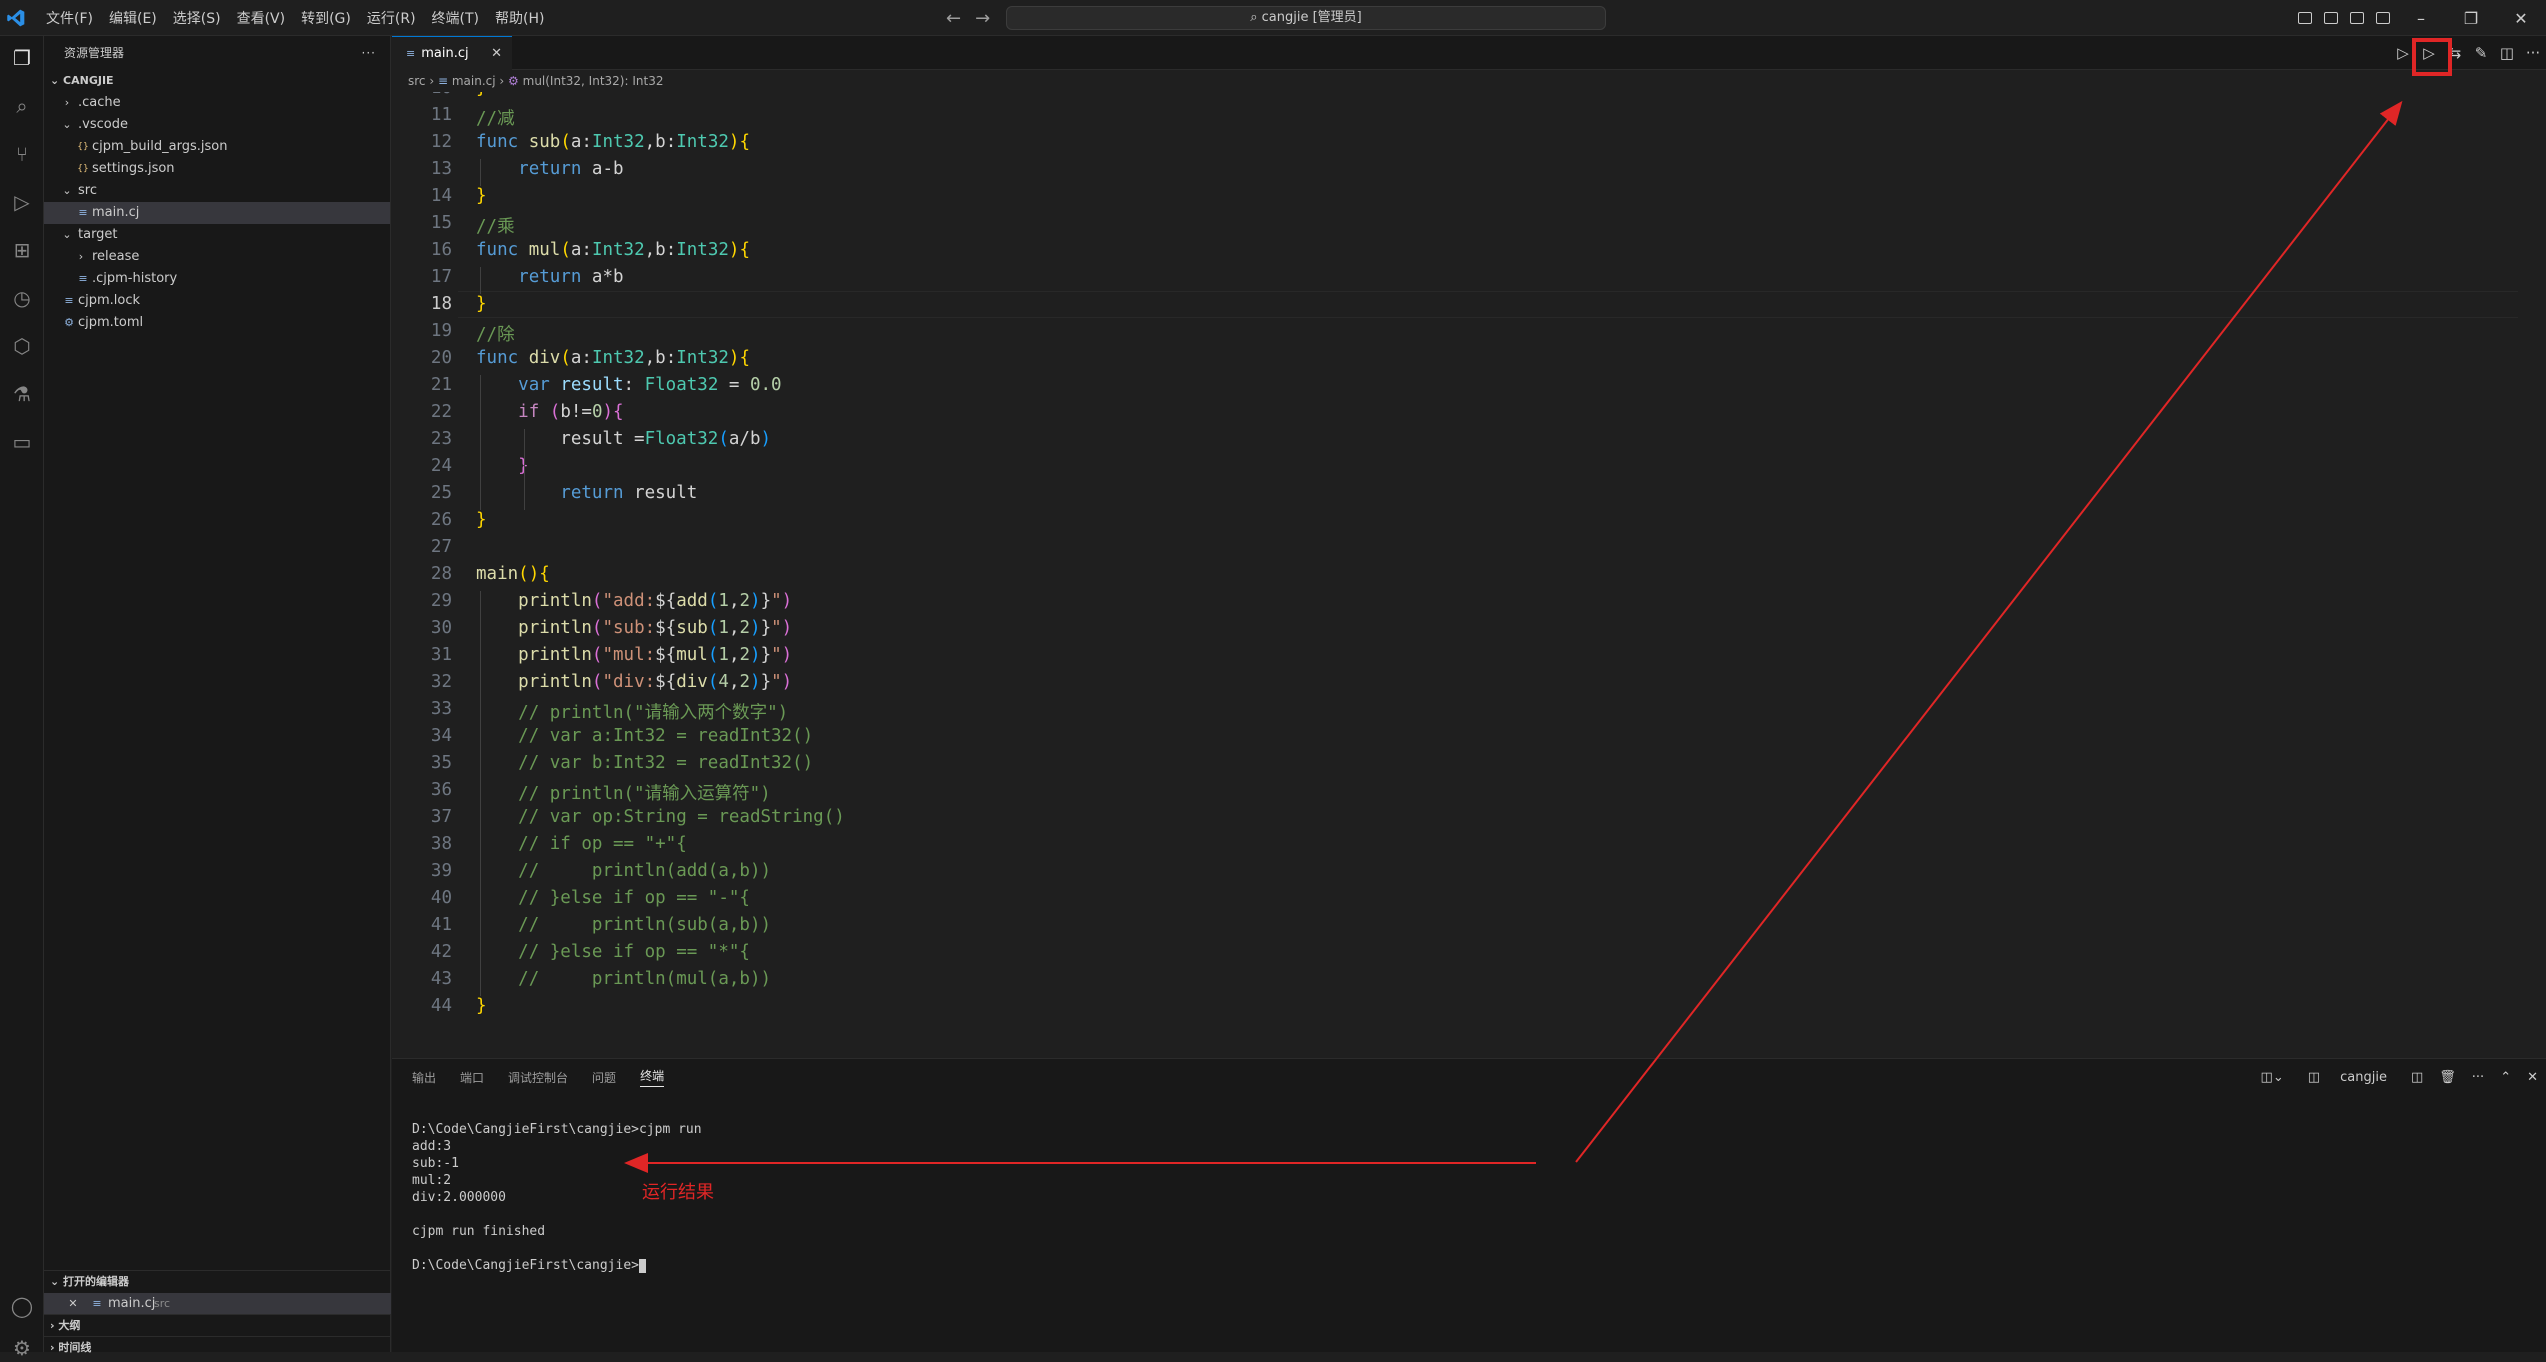 Image resolution: width=2546 pixels, height=1362 pixels. What do you see at coordinates (217, 323) in the screenshot?
I see `tree-file: ⚙ cjpm.toml` at bounding box center [217, 323].